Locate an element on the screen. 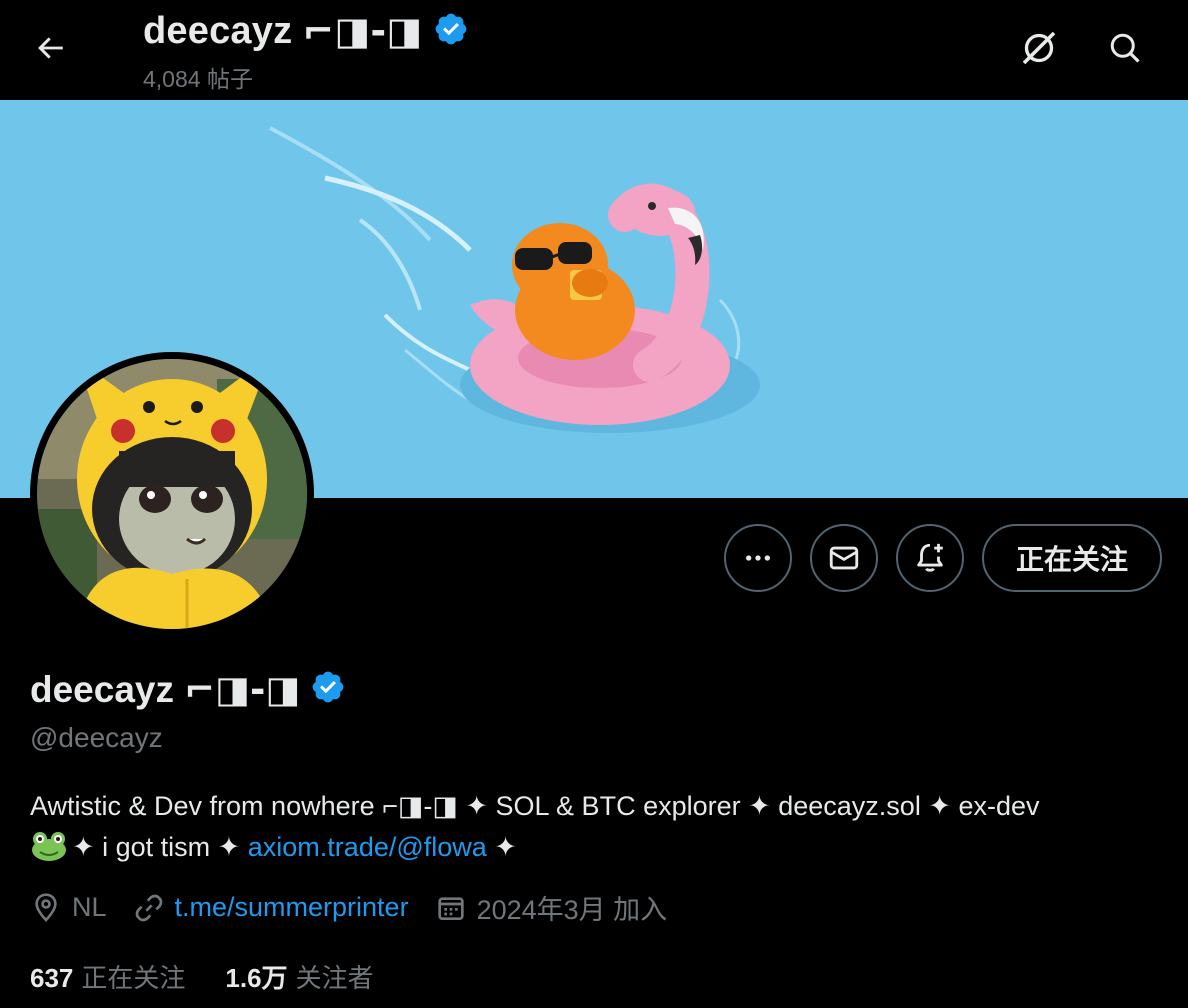 This screenshot has width=1188, height=1008. followers-stat: 1.6万 关注者 is located at coordinates (299, 976).